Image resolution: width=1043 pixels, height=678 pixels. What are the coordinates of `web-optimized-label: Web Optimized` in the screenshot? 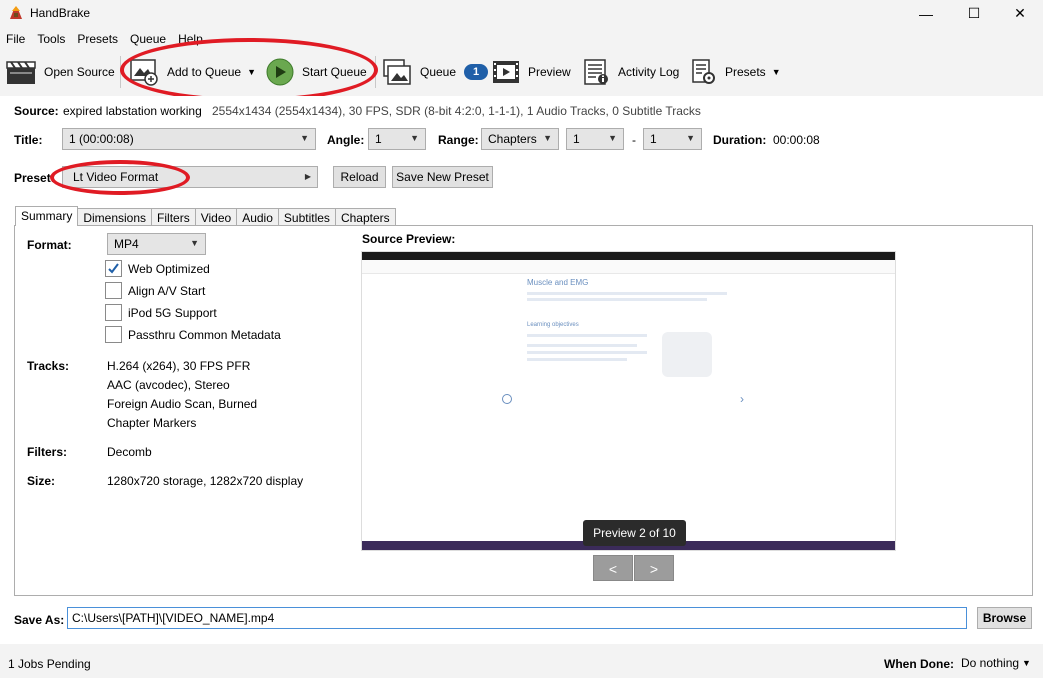 It's located at (169, 268).